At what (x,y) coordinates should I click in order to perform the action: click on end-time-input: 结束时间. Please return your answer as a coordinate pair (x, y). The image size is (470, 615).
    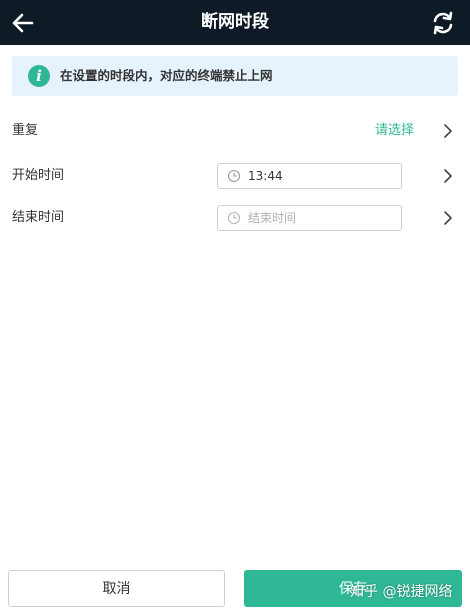
    Looking at the image, I should click on (309, 218).